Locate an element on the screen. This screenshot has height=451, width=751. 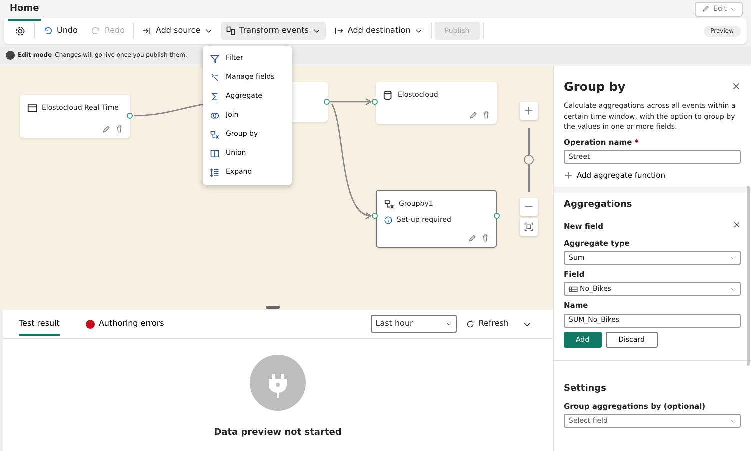
fit-to-screen-button is located at coordinates (529, 227).